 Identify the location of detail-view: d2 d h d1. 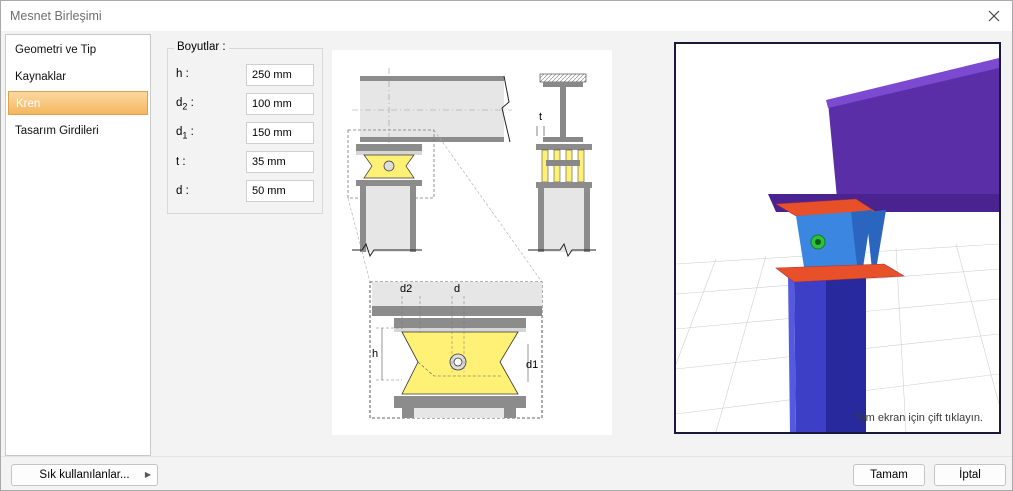
(456, 350).